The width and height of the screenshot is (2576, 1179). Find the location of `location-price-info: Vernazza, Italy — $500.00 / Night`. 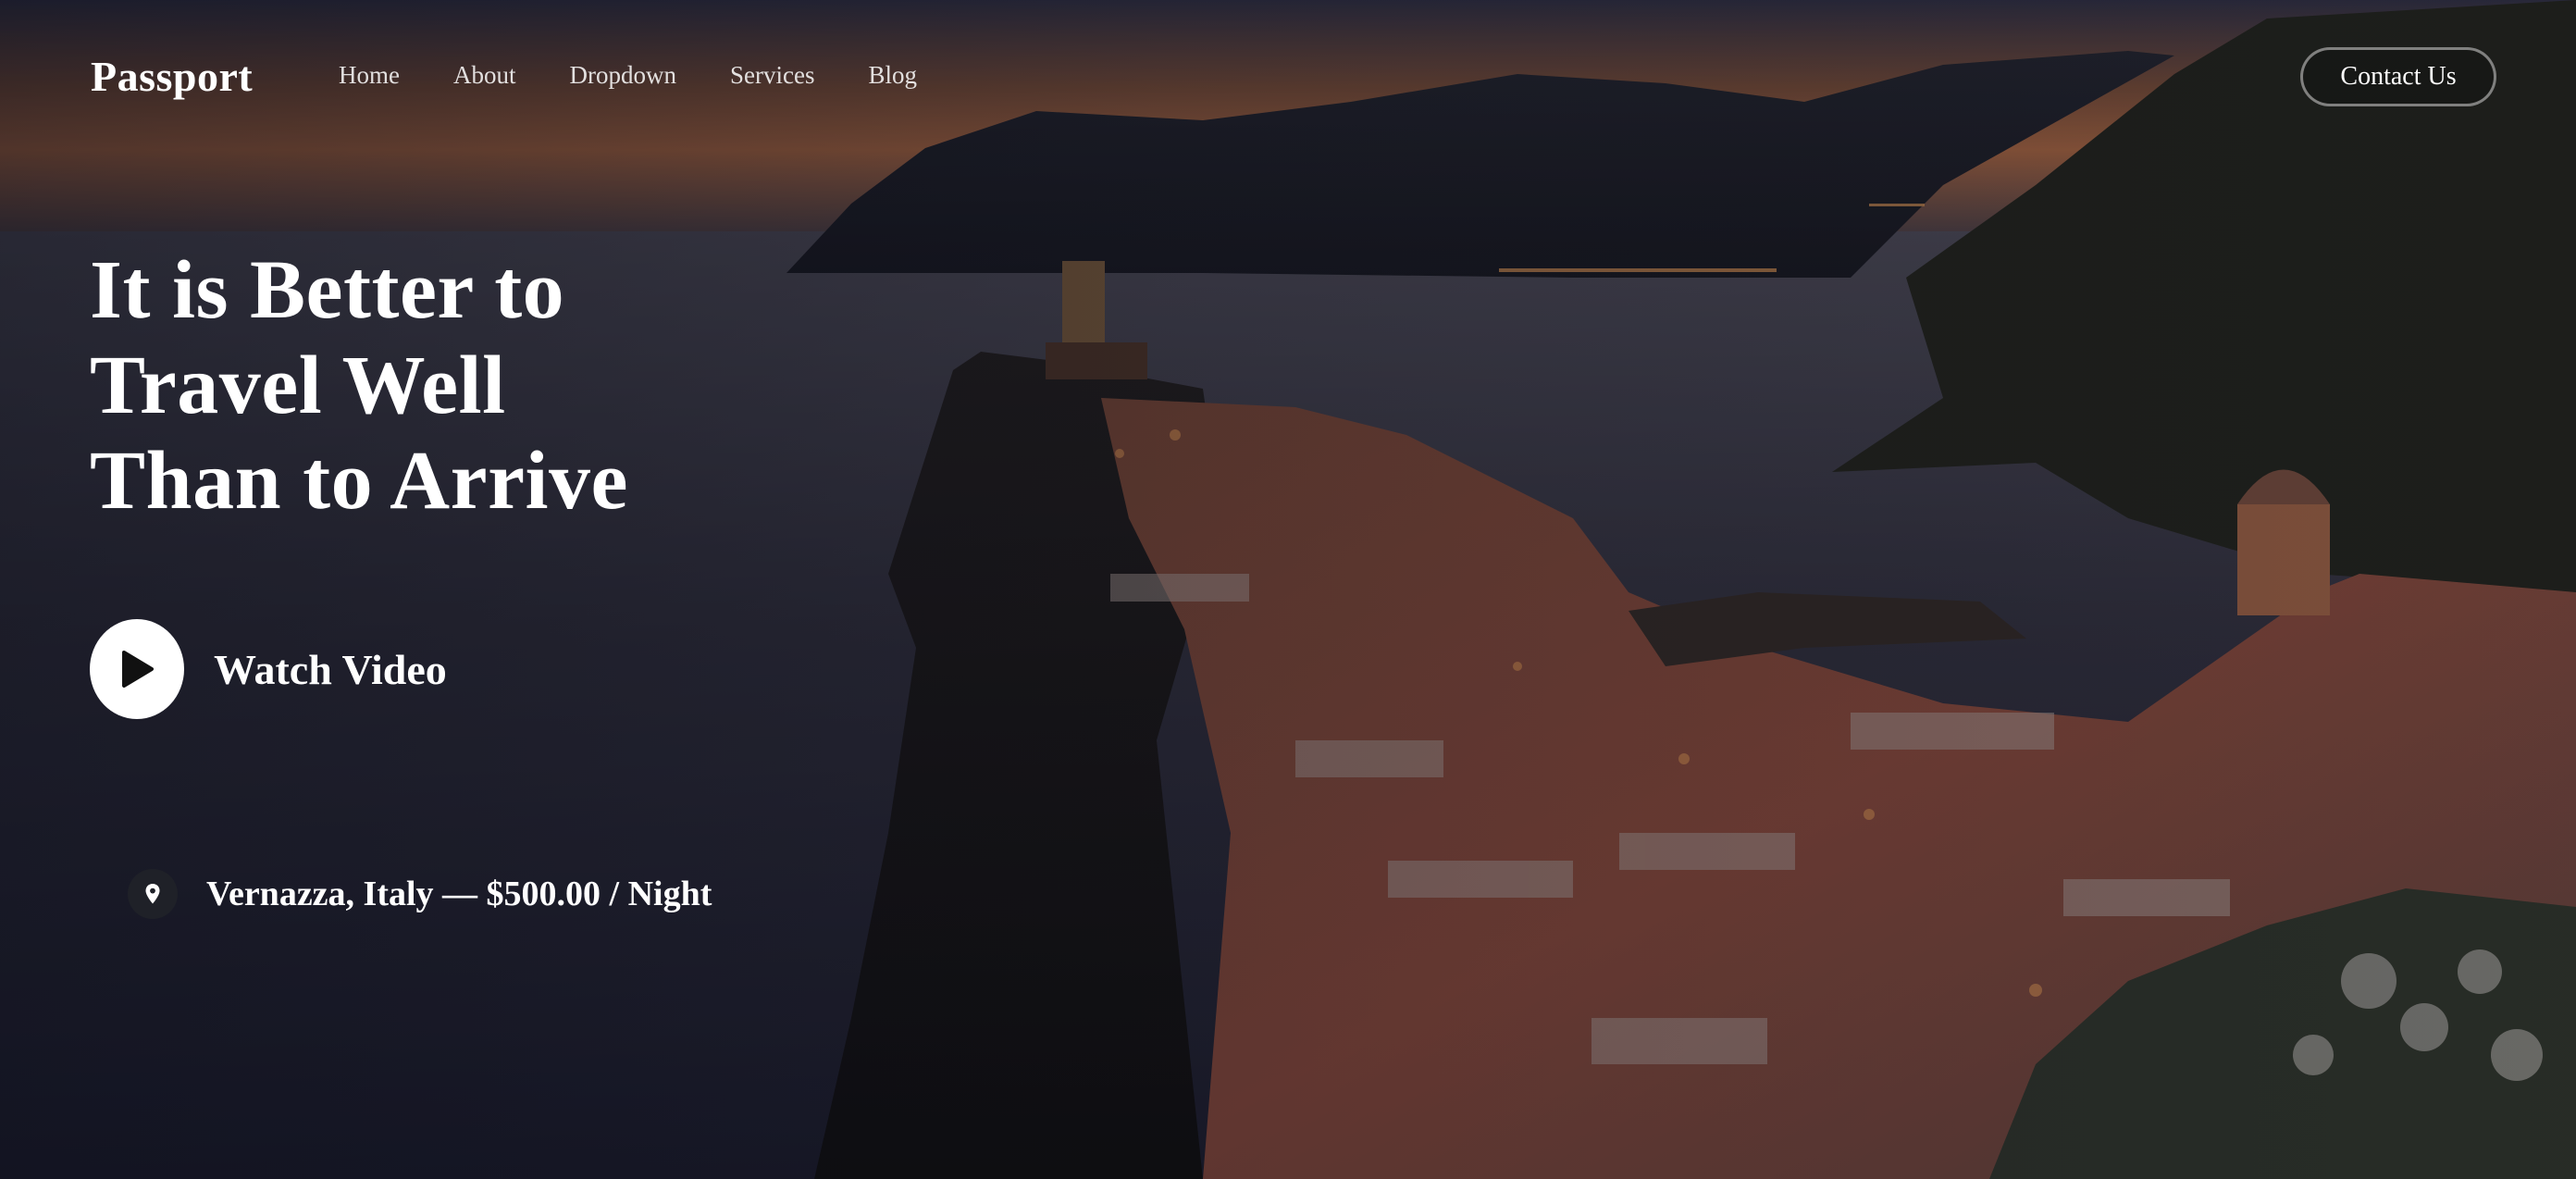

location-price-info: Vernazza, Italy — $500.00 / Night is located at coordinates (420, 894).